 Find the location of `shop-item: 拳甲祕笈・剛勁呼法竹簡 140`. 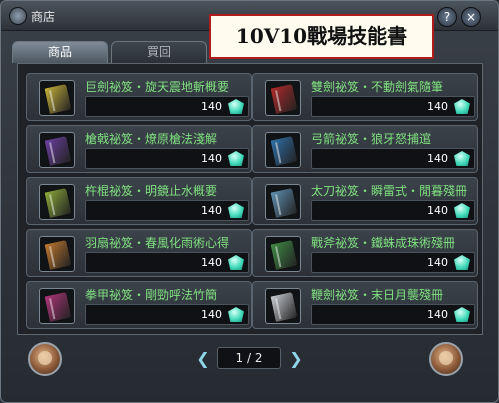

shop-item: 拳甲祕笈・剛勁呼法竹簡 140 is located at coordinates (139, 305).